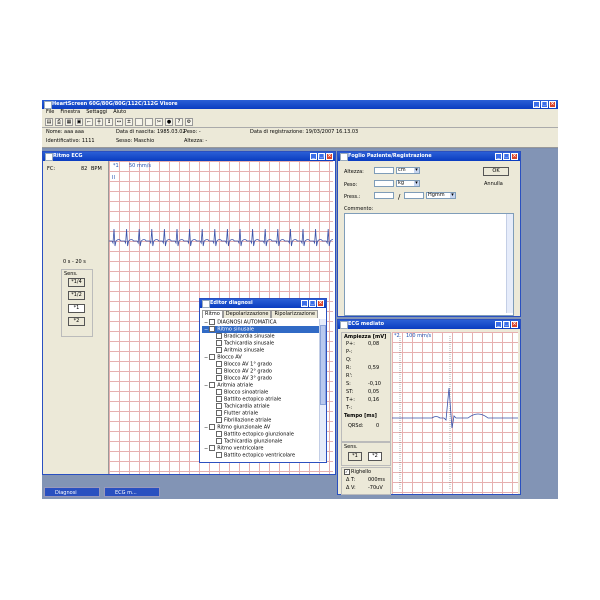 This screenshot has width=600, height=600. Describe the element at coordinates (262, 399) in the screenshot. I see `tree-item: Battito ectopico atriale` at that location.